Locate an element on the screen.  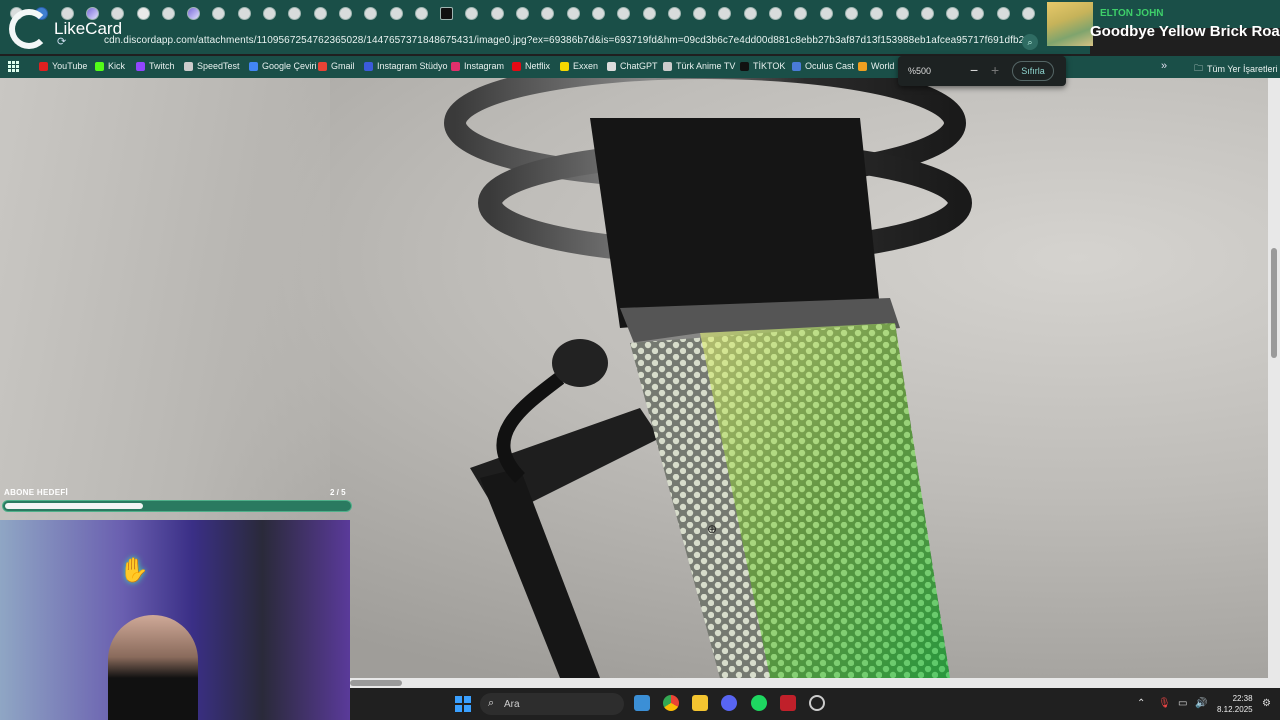
bookmark-item: SpeedTest is located at coordinates (212, 66).